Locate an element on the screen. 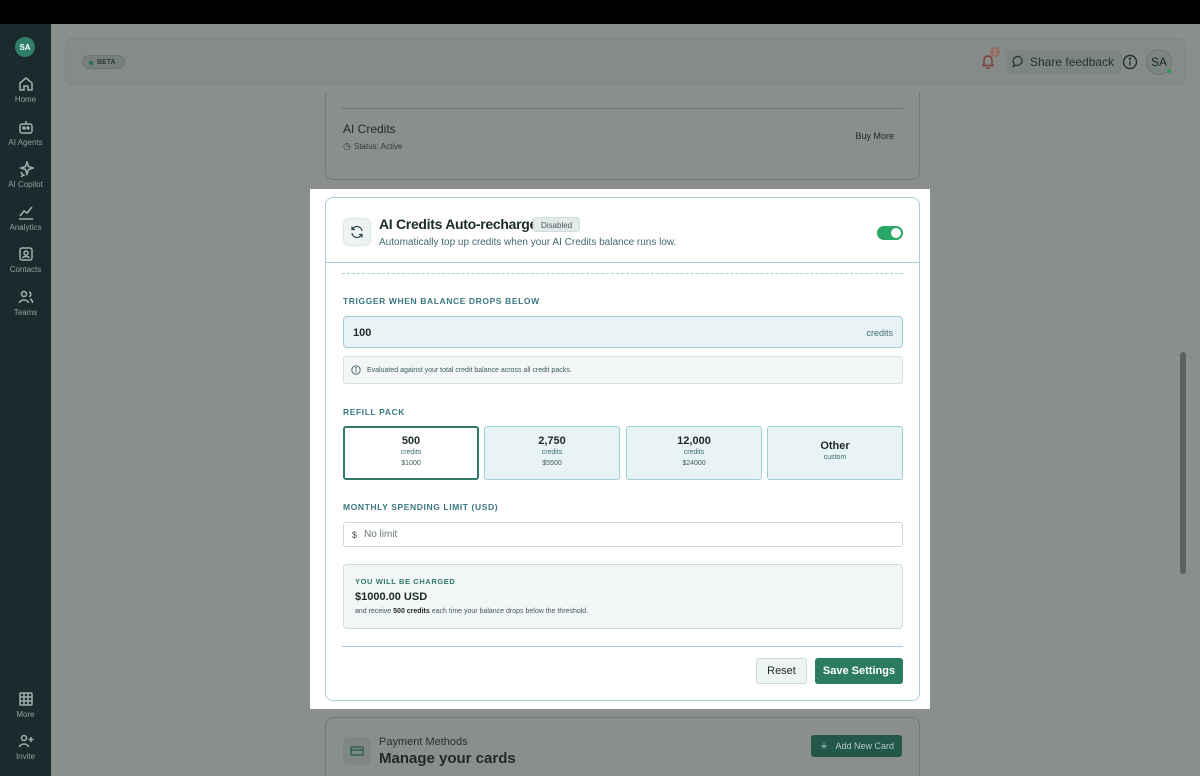  spending-limit-input: $ No limit is located at coordinates (623, 534).